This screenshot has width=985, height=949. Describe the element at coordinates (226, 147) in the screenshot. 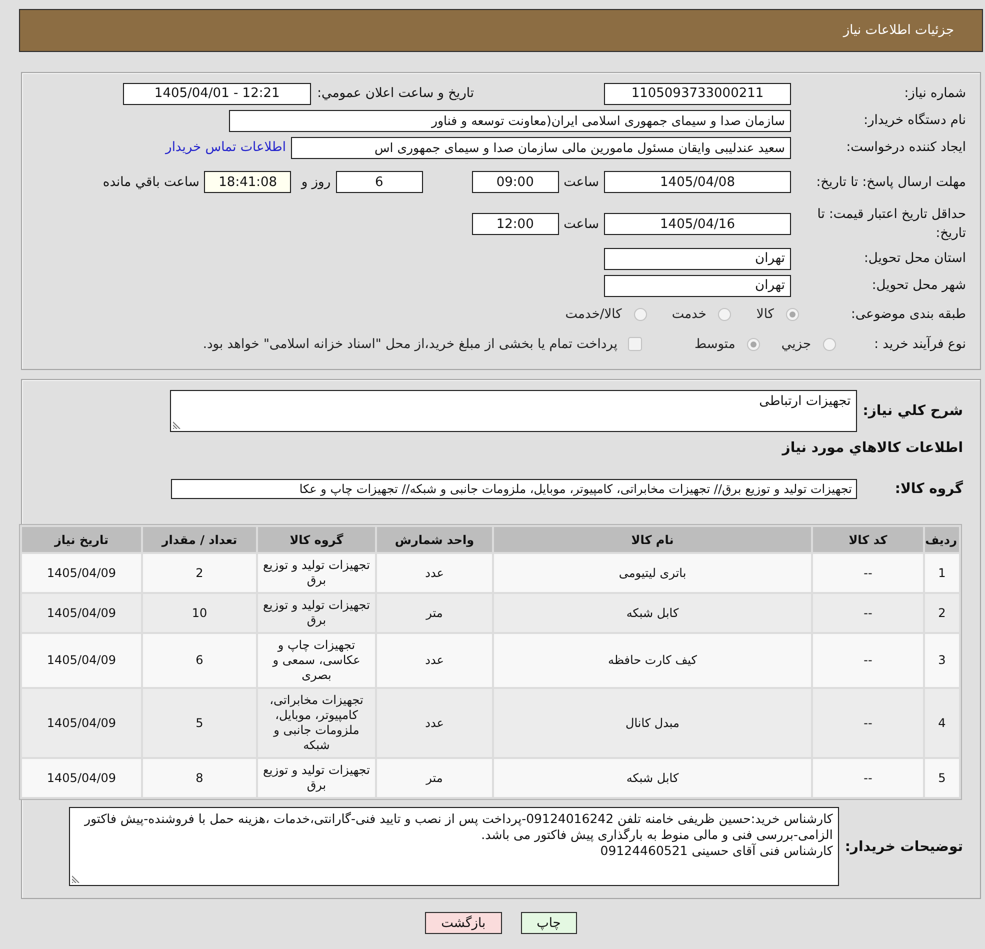

I see `contact-info-link: اطلاعات تماس خريدار` at that location.